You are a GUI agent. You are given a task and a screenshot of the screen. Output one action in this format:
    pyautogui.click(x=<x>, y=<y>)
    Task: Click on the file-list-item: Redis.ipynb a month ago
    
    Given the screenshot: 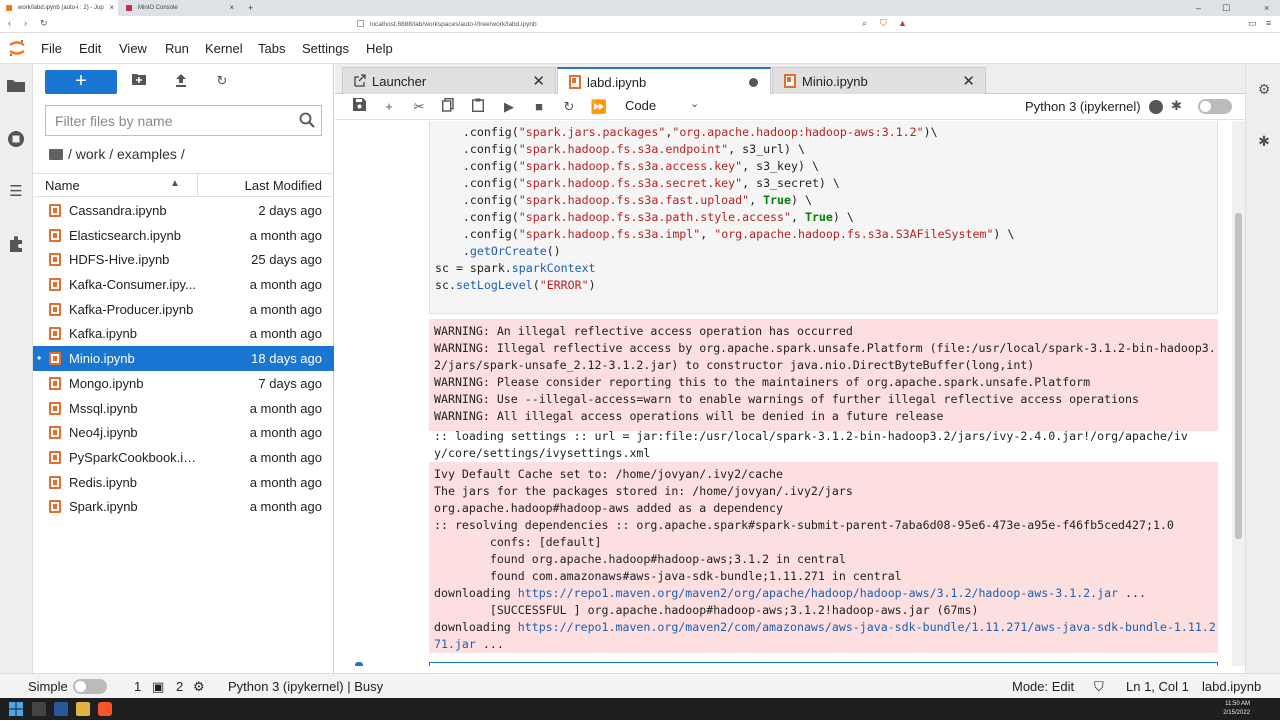 What is the action you would take?
    pyautogui.click(x=183, y=482)
    